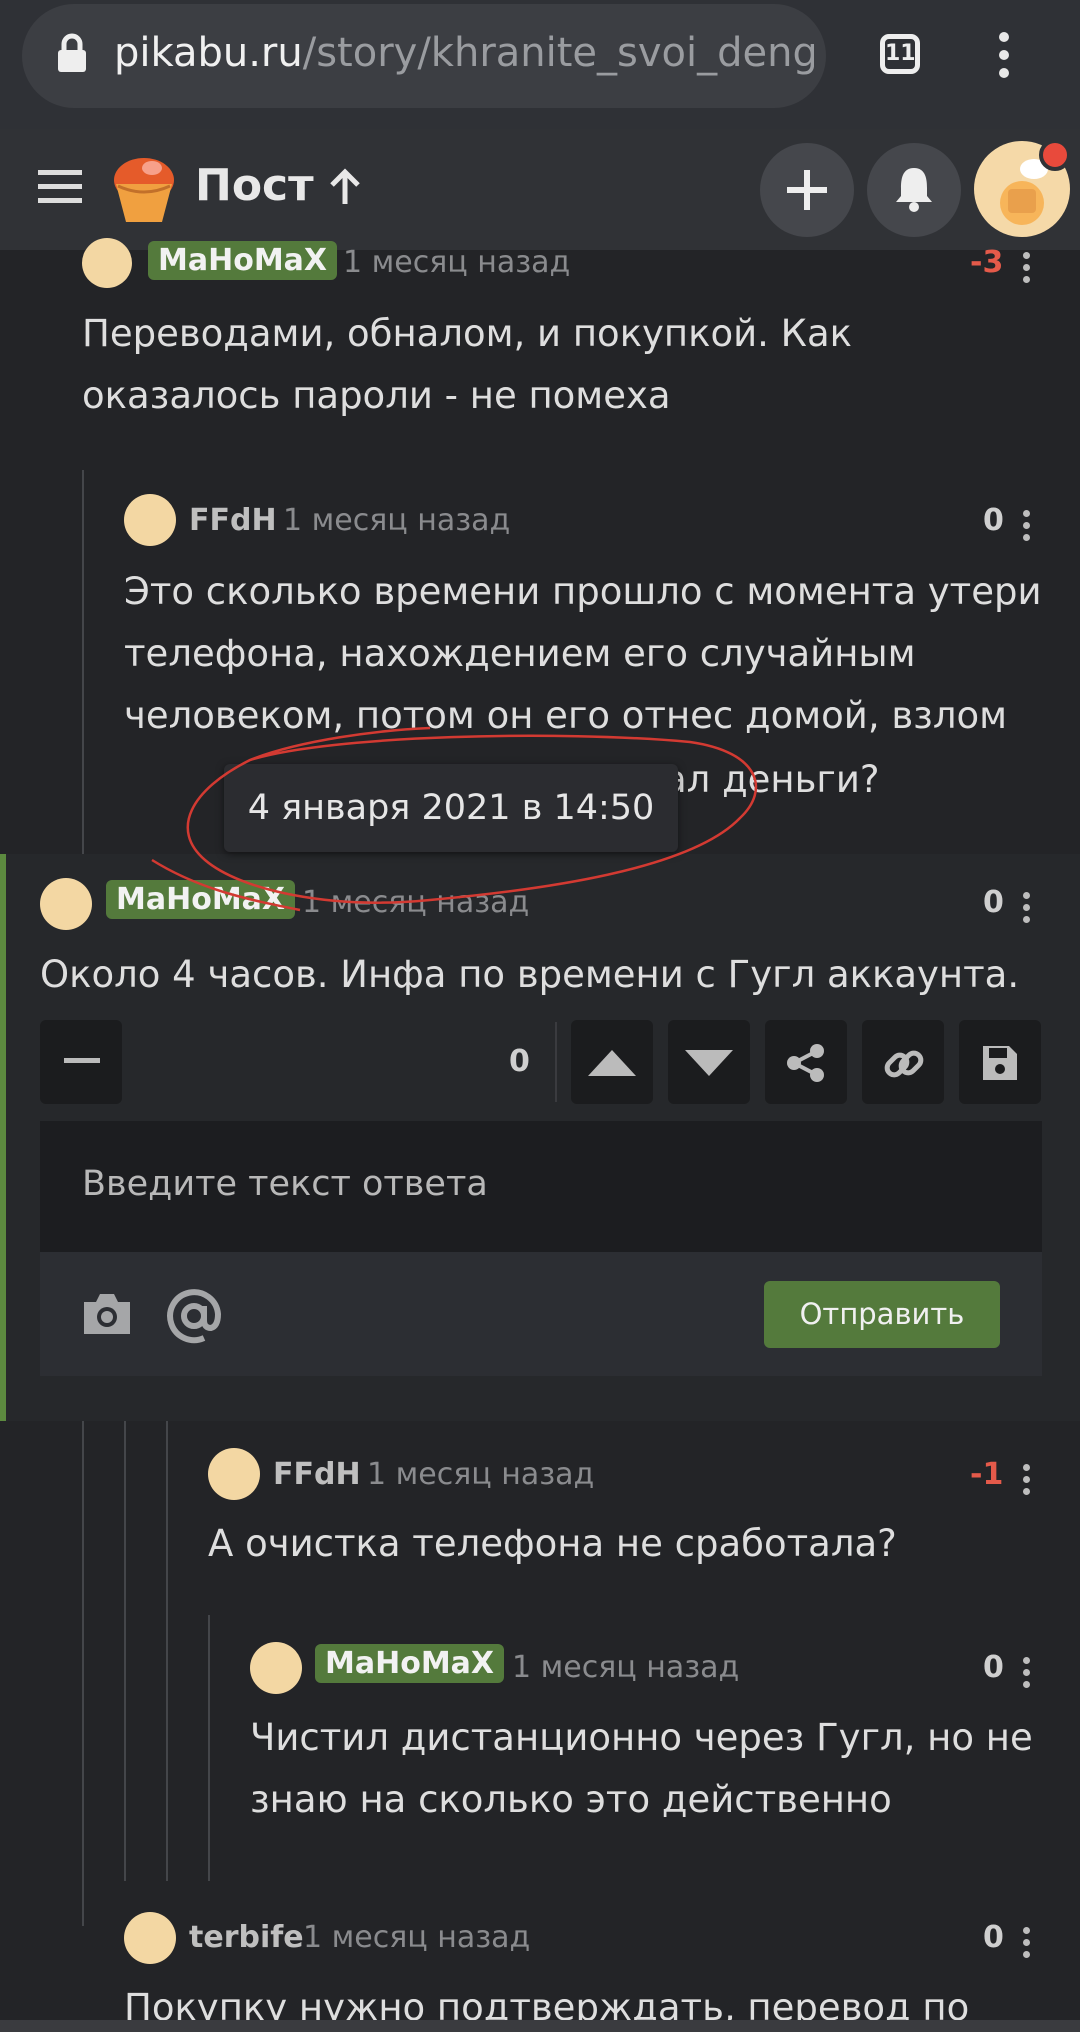 The height and width of the screenshot is (2032, 1080). What do you see at coordinates (540, 2026) in the screenshot?
I see `bottom-bar` at bounding box center [540, 2026].